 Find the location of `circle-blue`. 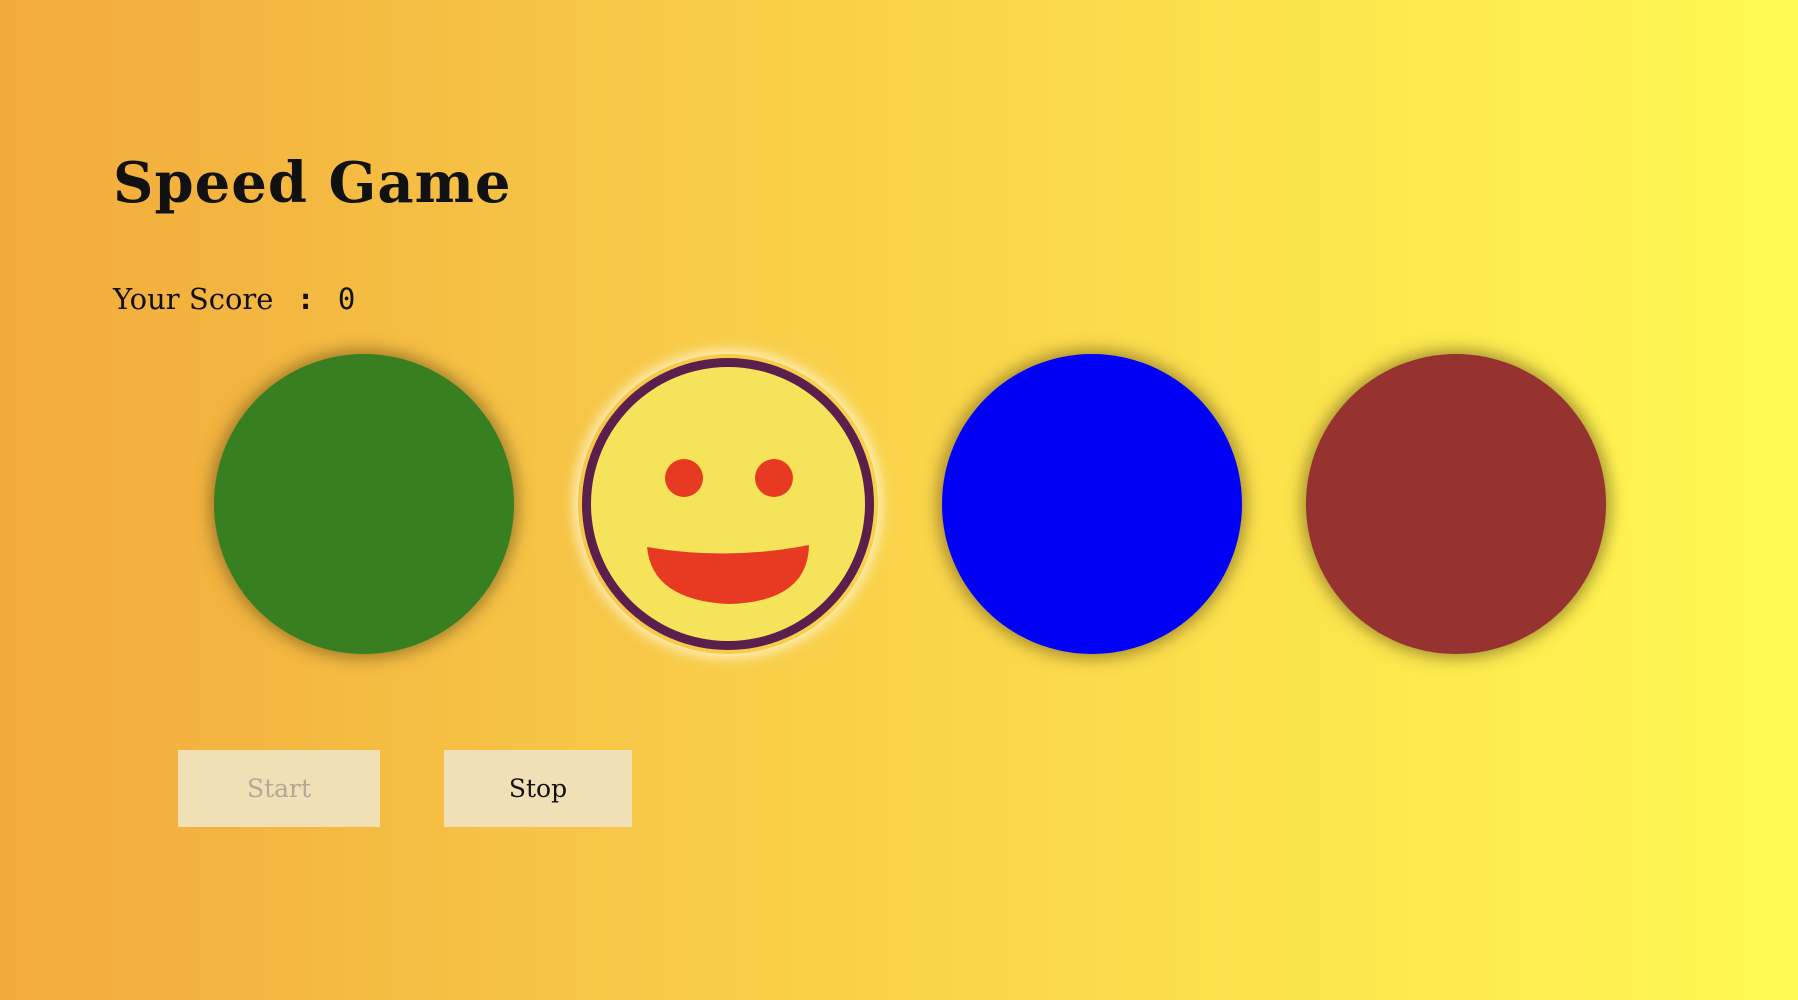

circle-blue is located at coordinates (1092, 504).